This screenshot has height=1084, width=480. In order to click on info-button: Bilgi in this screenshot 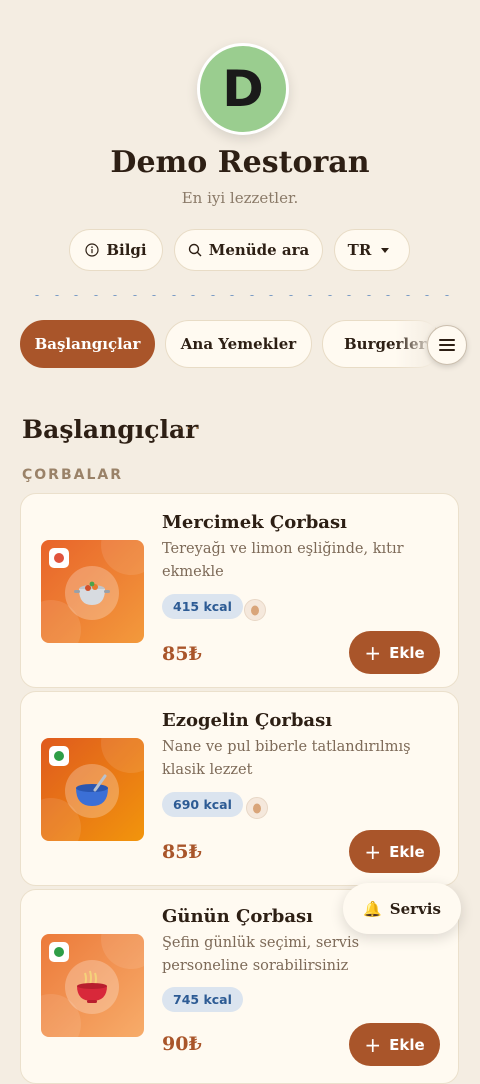, I will do `click(116, 250)`.